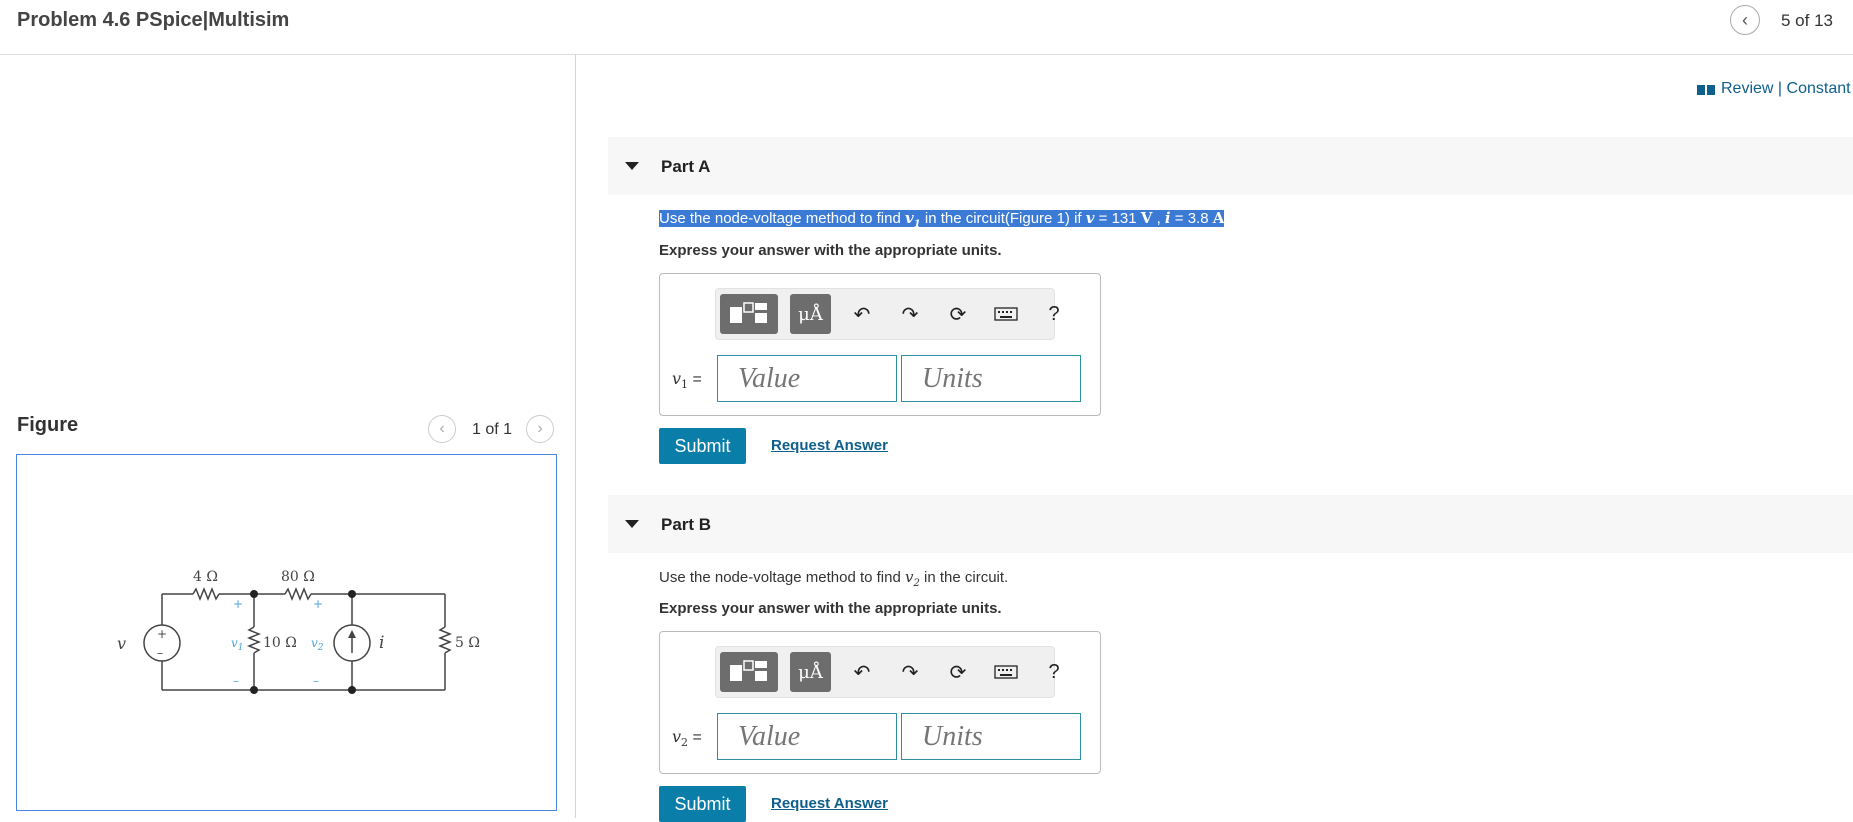 Image resolution: width=1853 pixels, height=822 pixels. Describe the element at coordinates (236, 681) in the screenshot. I see `v1-minus: –` at that location.